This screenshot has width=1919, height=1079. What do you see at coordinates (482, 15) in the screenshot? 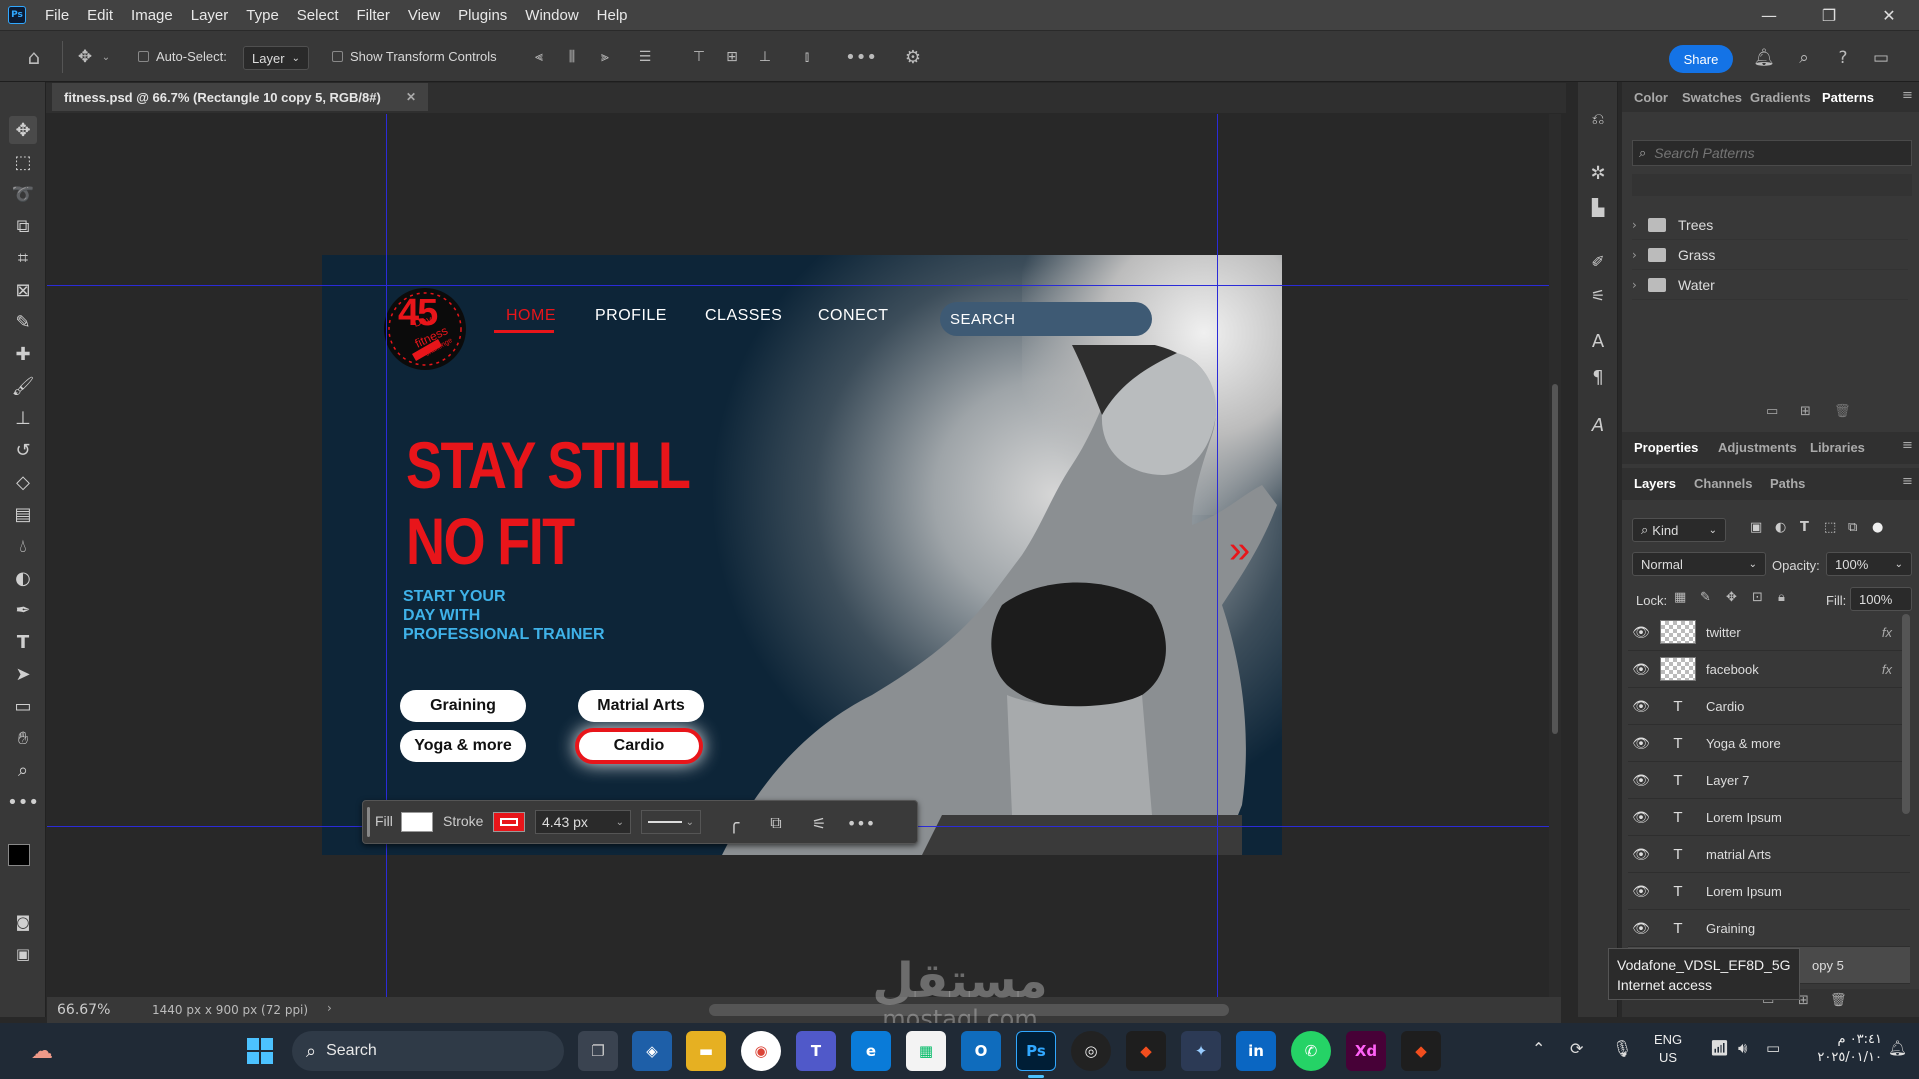
I see `menu-plugins: Plugins` at bounding box center [482, 15].